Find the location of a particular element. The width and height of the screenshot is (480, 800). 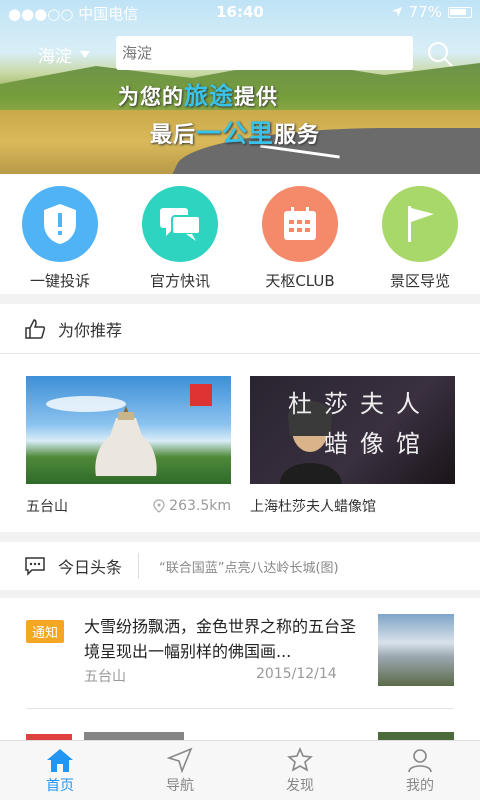

action-label: 一键投诉 is located at coordinates (59, 281).